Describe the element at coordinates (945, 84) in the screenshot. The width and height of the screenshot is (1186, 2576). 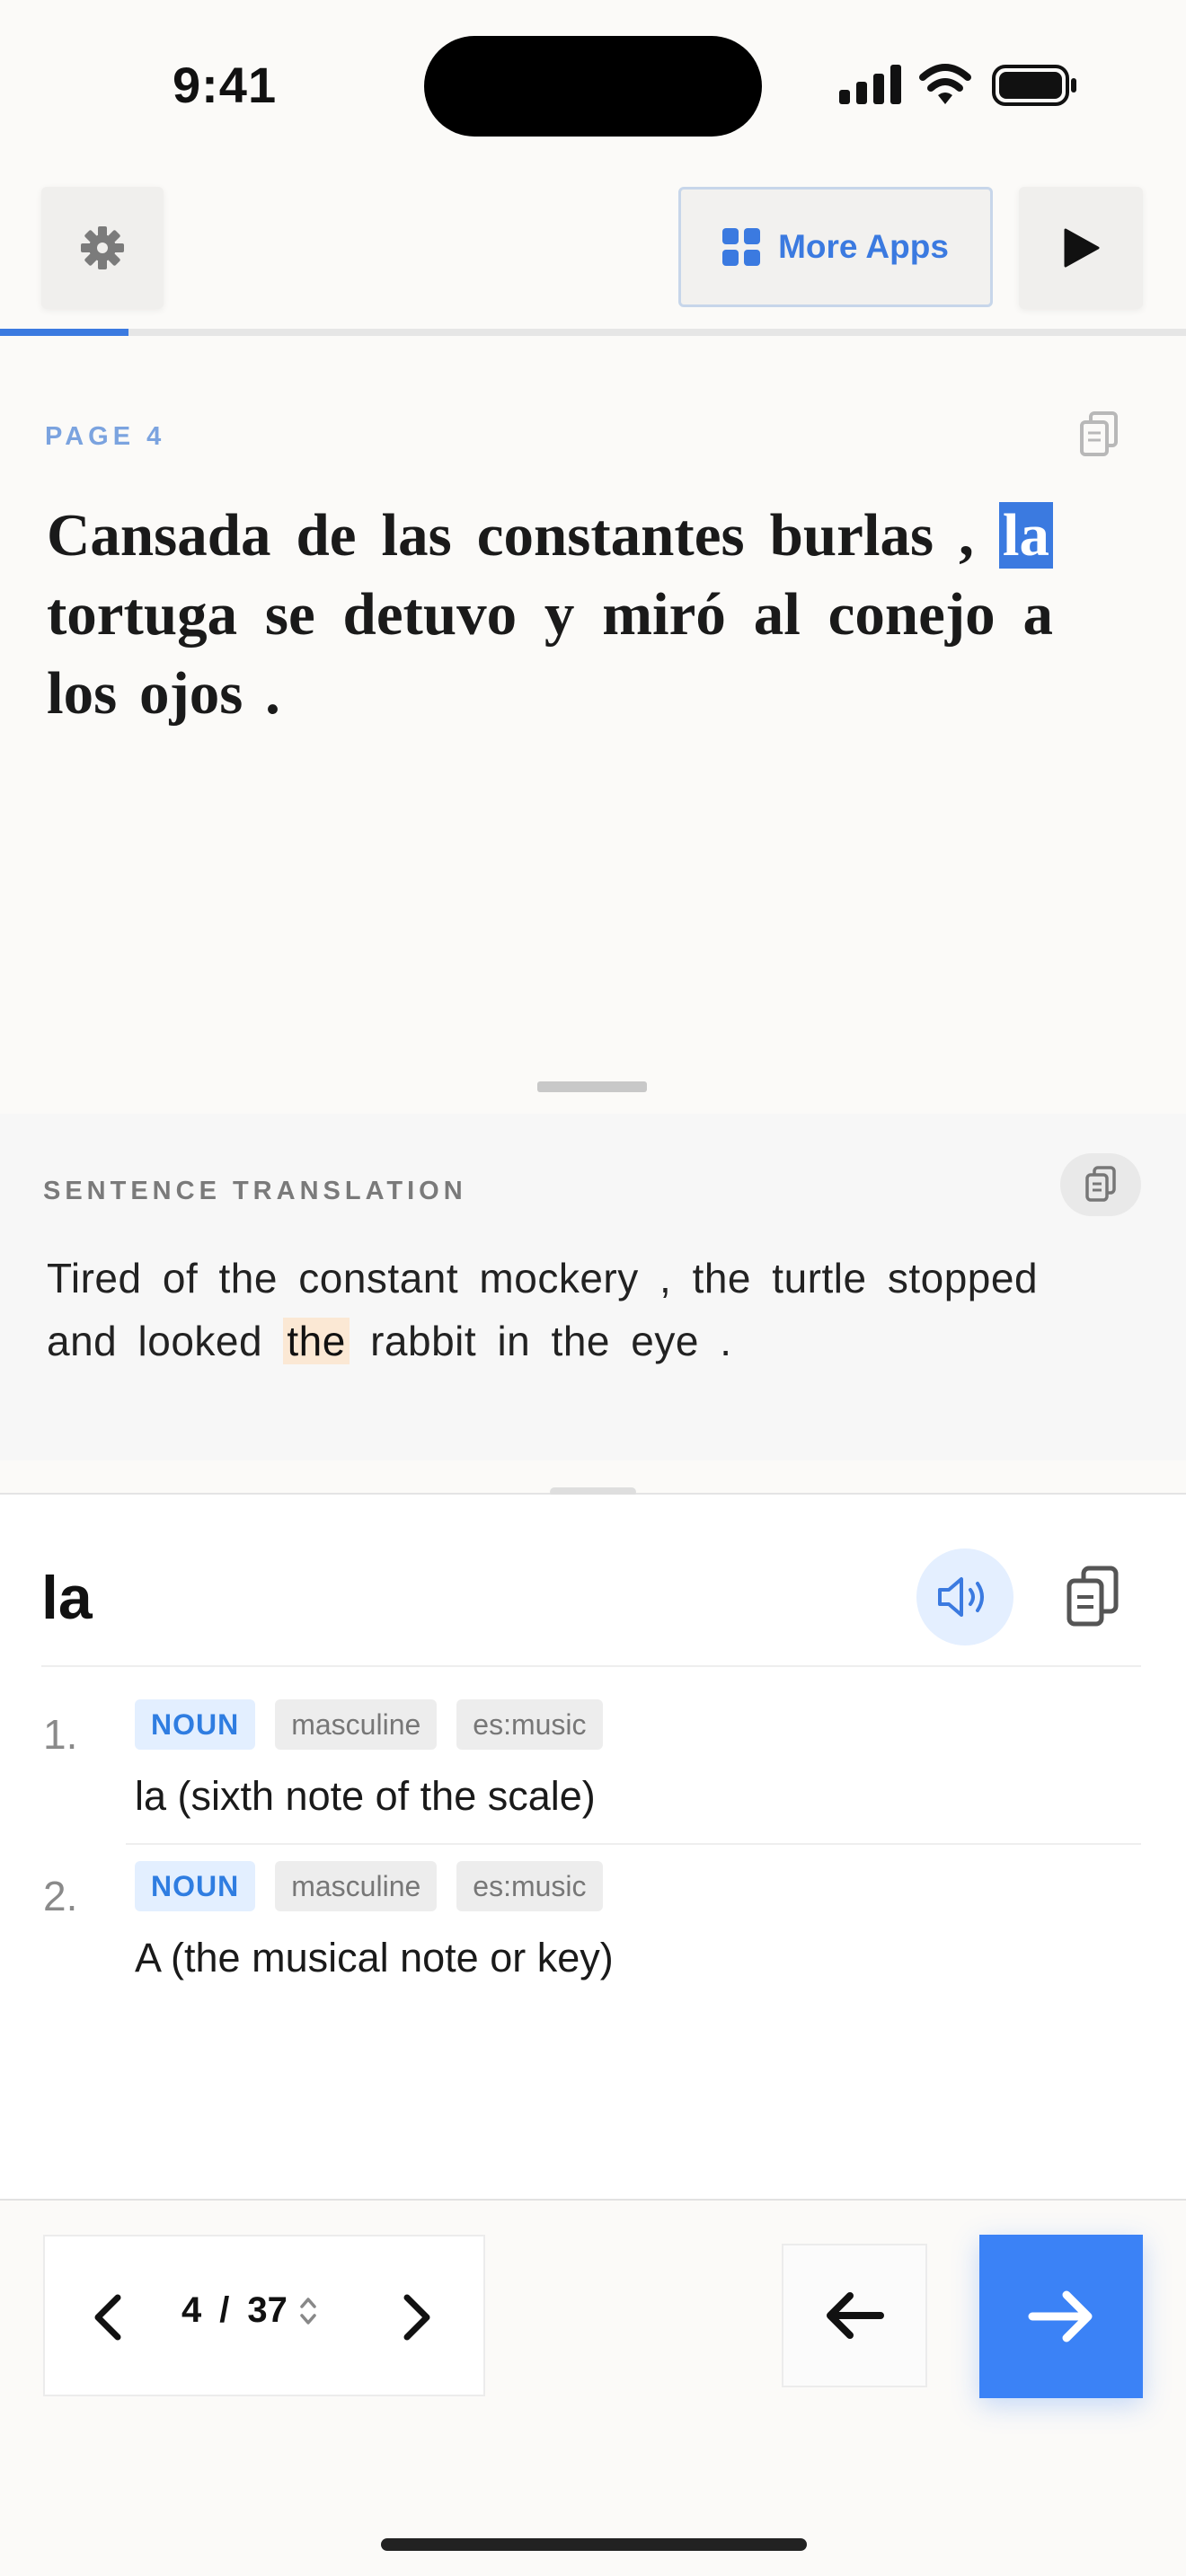
I see `wifi-icon` at that location.